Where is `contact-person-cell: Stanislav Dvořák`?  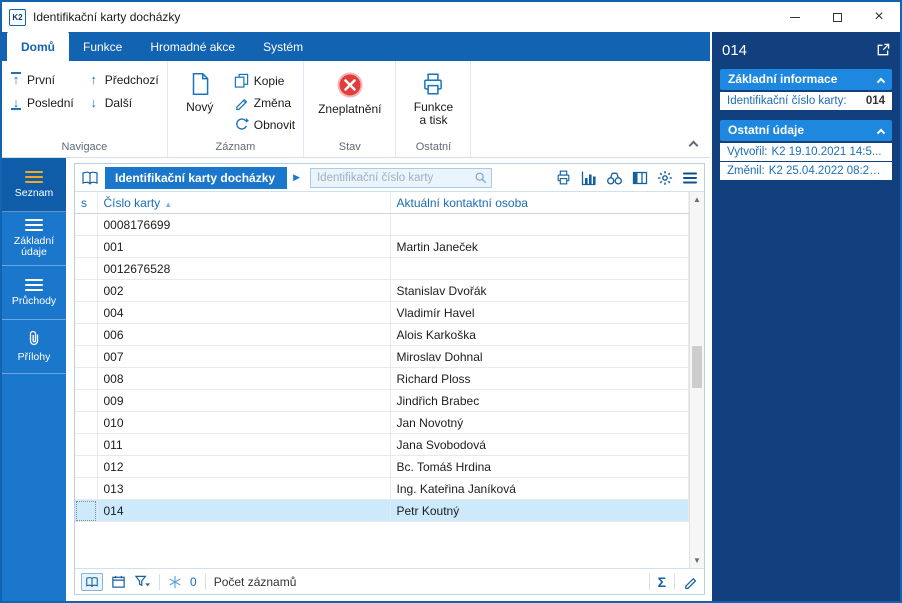 contact-person-cell: Stanislav Dvořák is located at coordinates (539, 290).